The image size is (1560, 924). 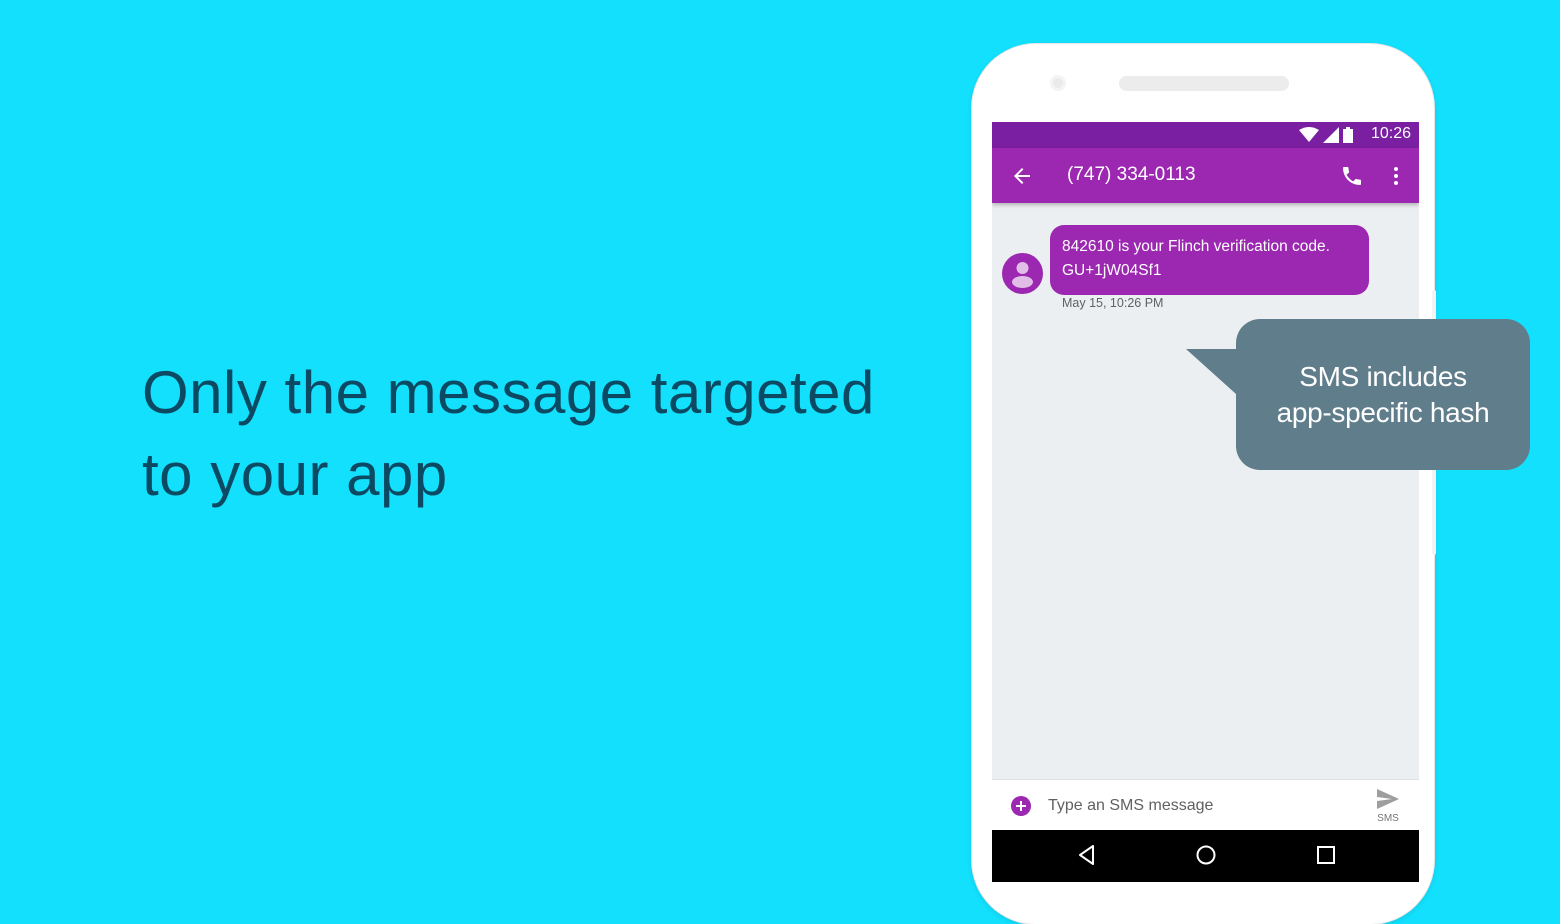 I want to click on headline-line-1: Only the message targeted, so click(x=508, y=392).